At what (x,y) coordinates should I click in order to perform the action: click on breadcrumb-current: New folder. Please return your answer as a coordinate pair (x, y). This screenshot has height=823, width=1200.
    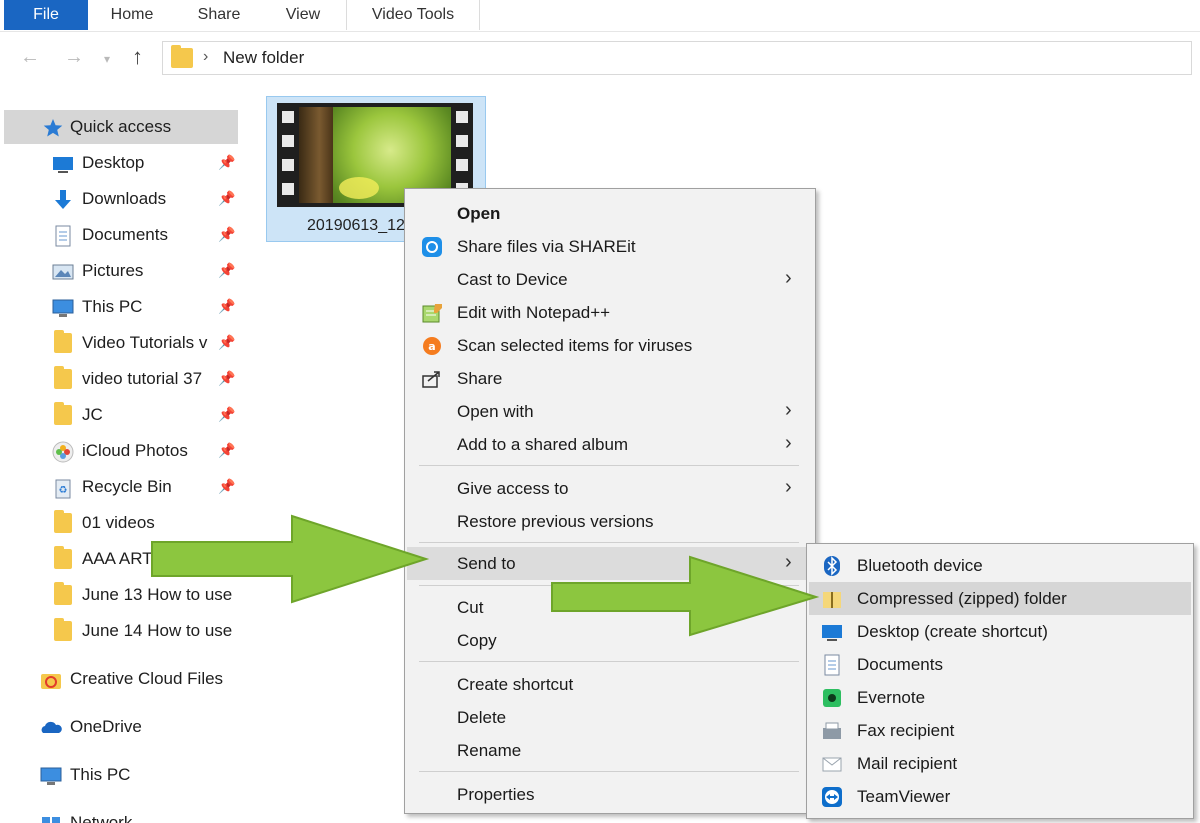
    Looking at the image, I should click on (263, 58).